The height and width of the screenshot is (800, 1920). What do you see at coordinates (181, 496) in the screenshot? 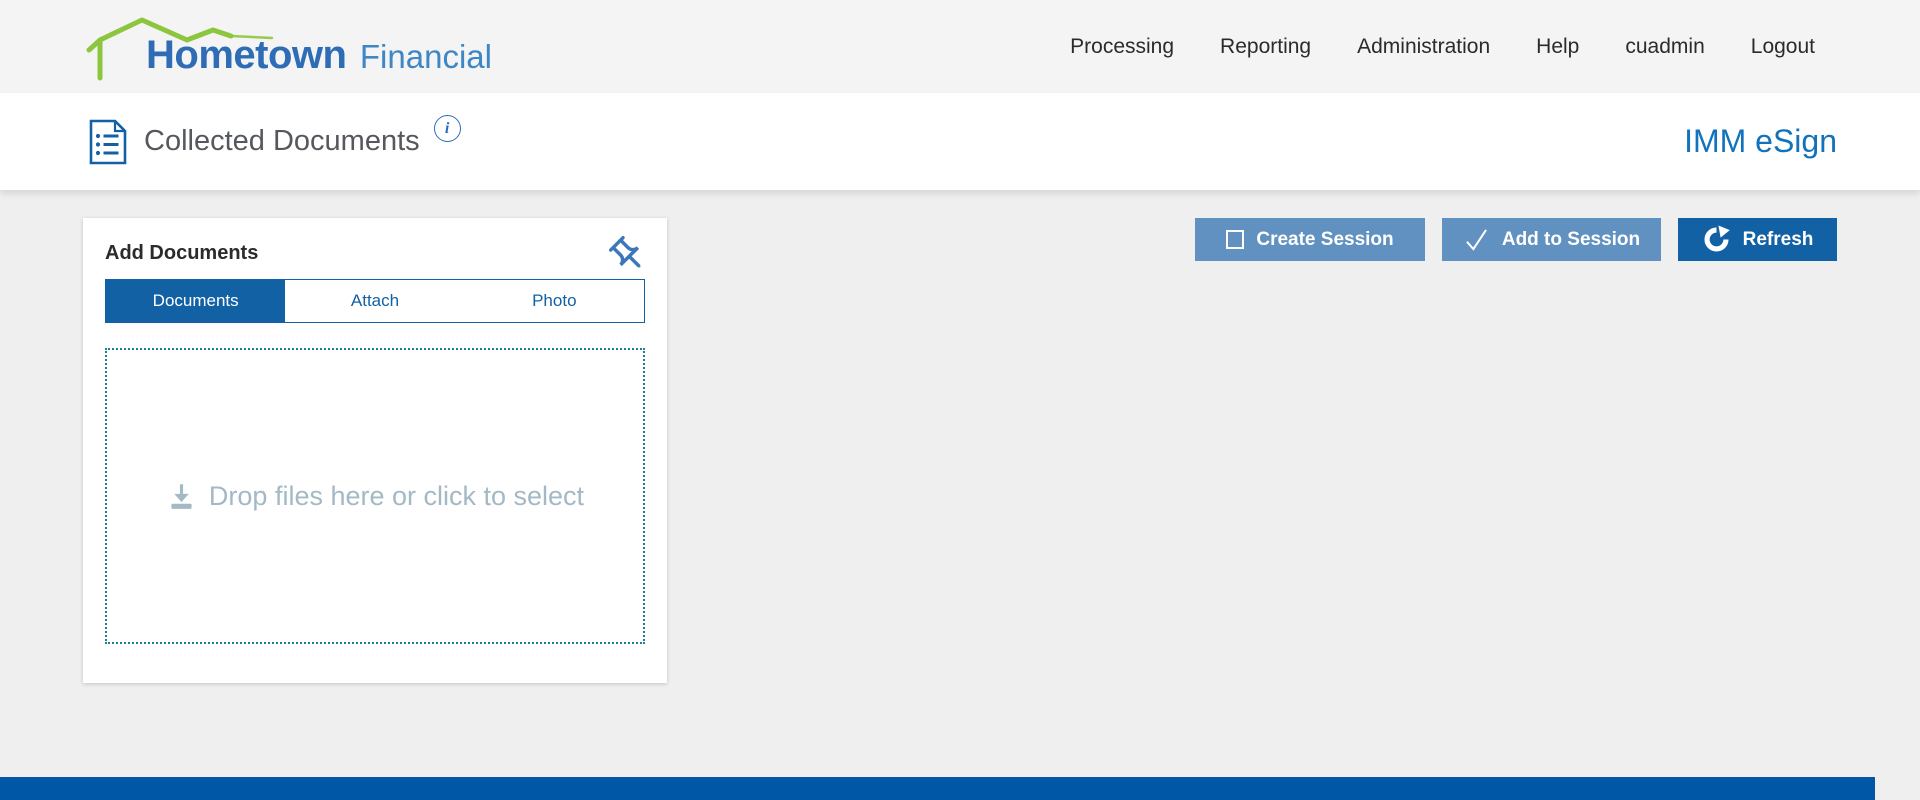
I see `download-icon` at bounding box center [181, 496].